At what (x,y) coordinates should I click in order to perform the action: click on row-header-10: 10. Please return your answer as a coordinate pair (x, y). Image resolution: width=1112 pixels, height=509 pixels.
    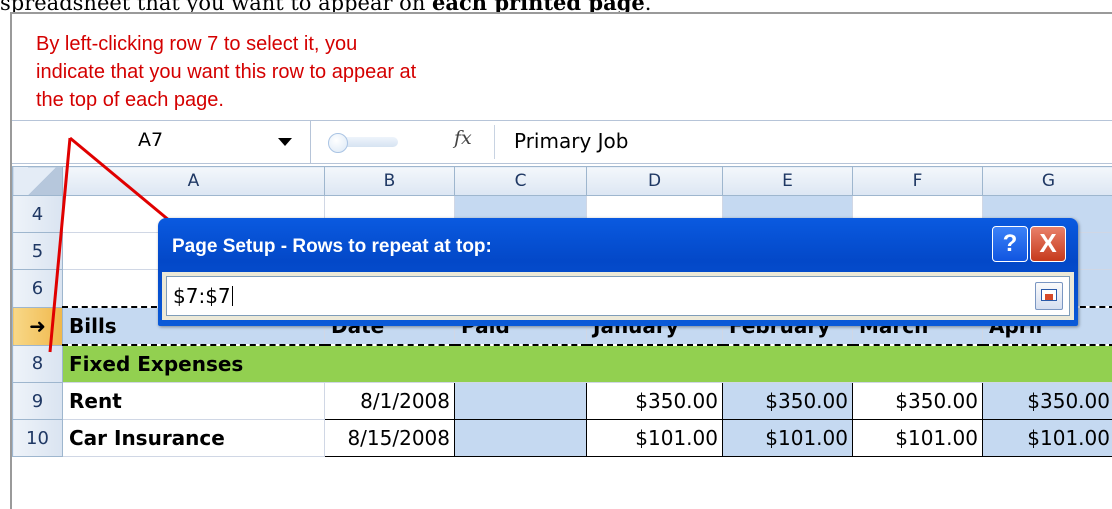
    Looking at the image, I should click on (38, 438).